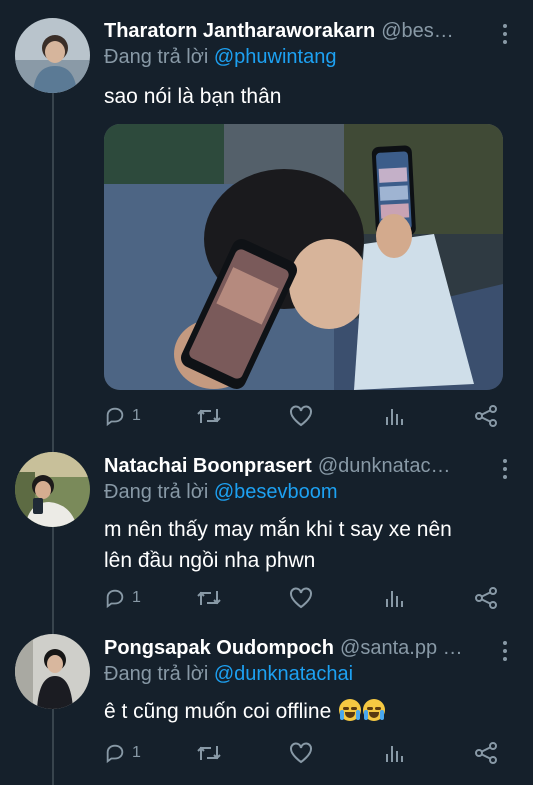 The width and height of the screenshot is (533, 785). I want to click on tweet-text-row: ê t cũng muốn coi offline, so click(308, 711).